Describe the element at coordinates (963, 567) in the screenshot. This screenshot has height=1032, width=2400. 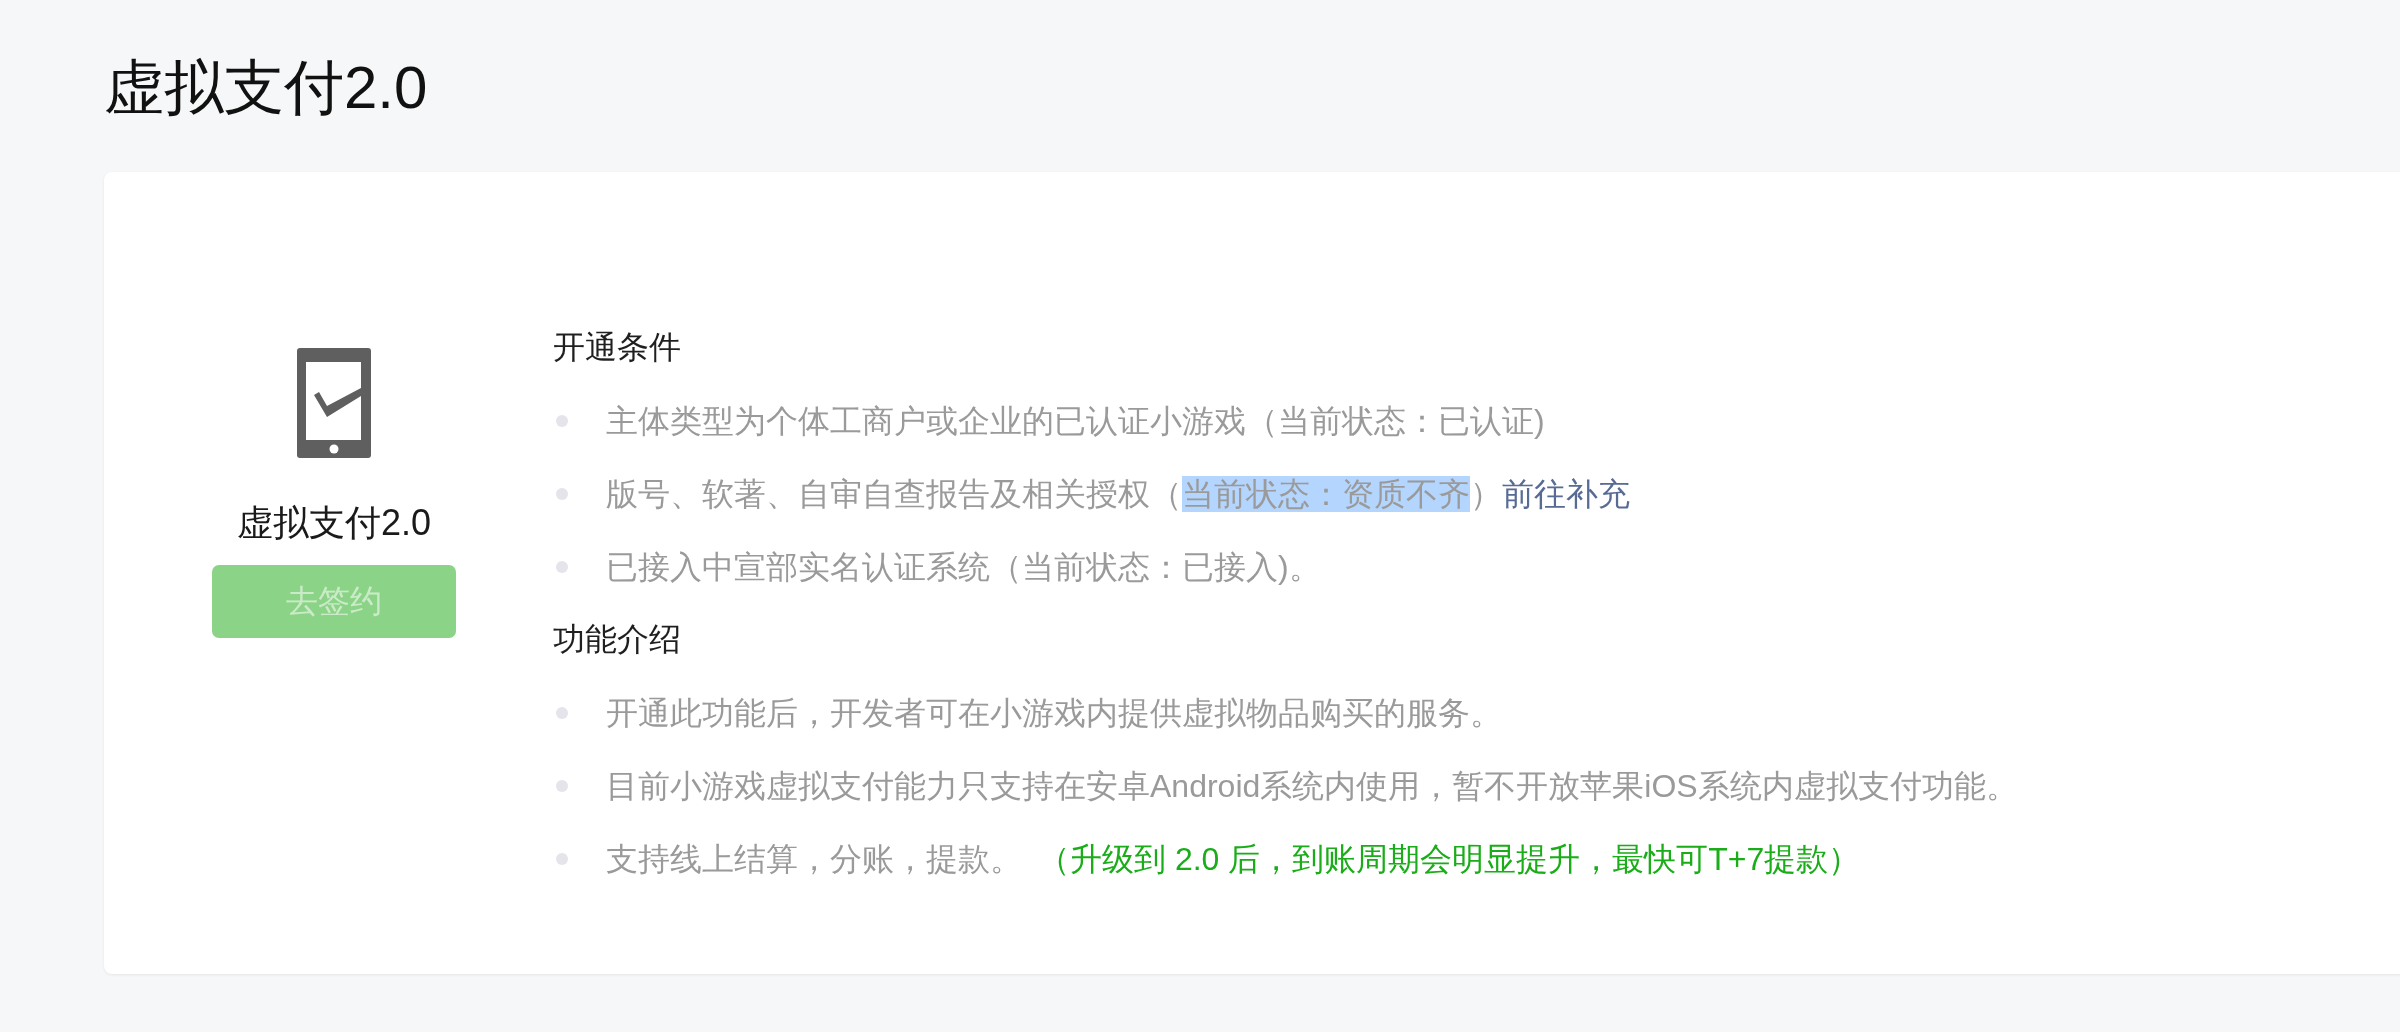
I see `list-item-text: 已接入中宣部实名认证系统（当前状态：已接入)。` at that location.